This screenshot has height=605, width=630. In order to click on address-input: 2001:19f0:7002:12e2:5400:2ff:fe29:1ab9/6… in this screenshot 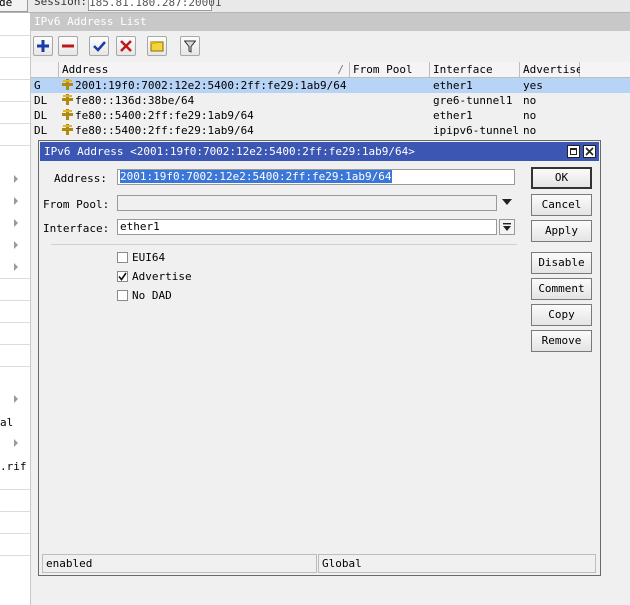, I will do `click(316, 177)`.